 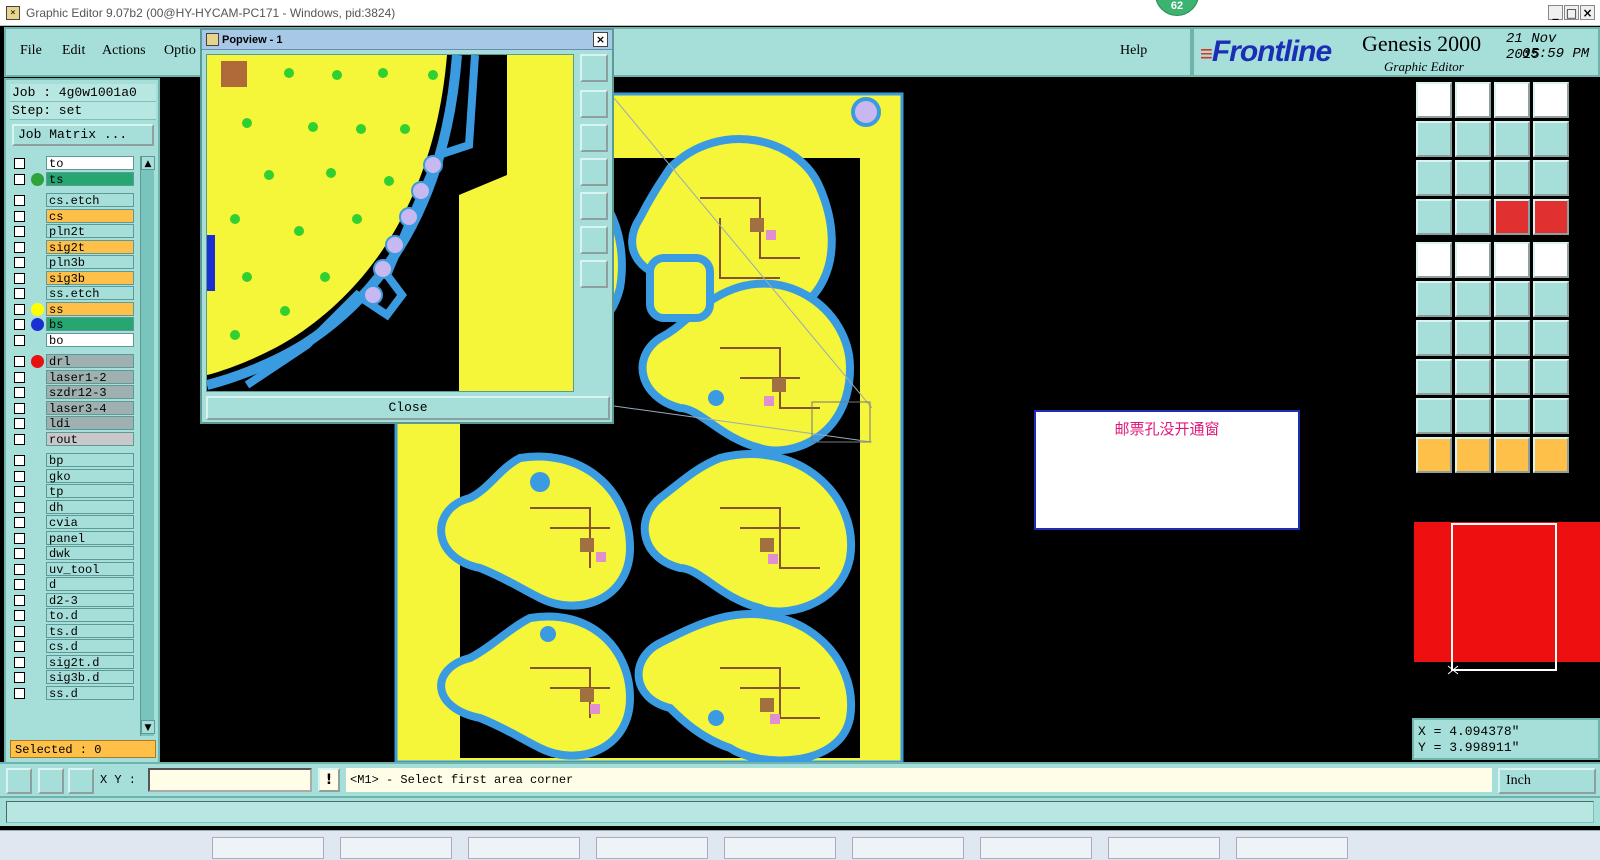 I want to click on layer-name: dwk, so click(x=90, y=553).